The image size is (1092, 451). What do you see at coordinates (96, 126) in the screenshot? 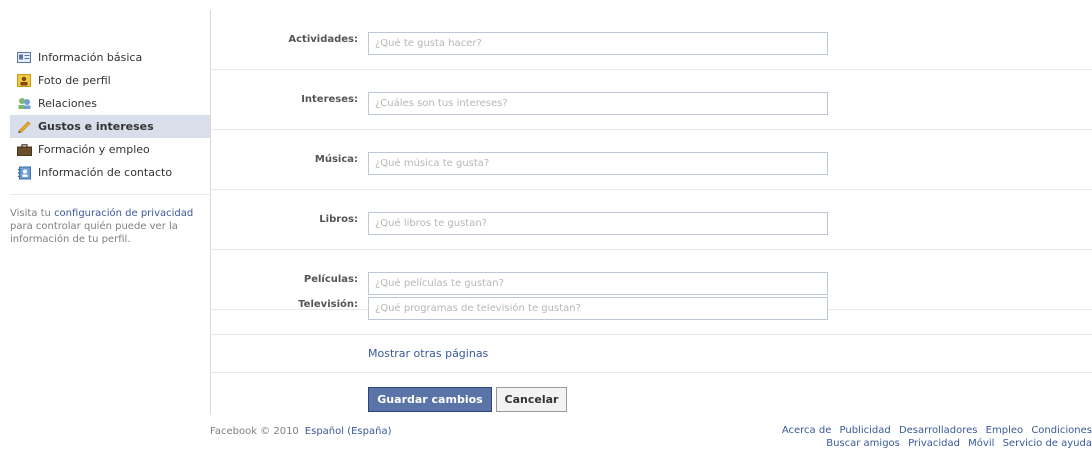
I see `sidebar-item-label: Gustos e intereses` at bounding box center [96, 126].